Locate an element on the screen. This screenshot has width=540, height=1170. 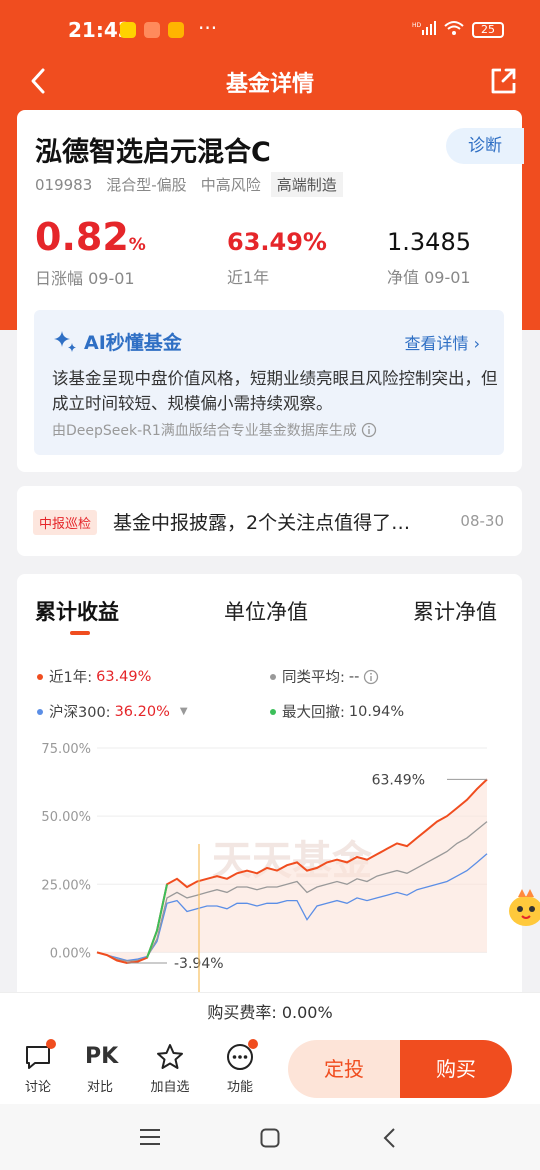
max-annotation-label: 63.49% is located at coordinates (398, 780).